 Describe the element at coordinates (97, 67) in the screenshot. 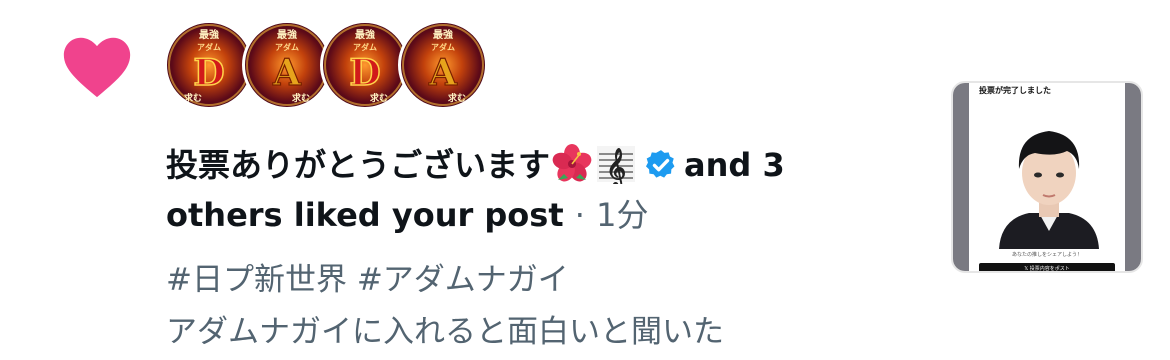

I see `heart-icon` at that location.